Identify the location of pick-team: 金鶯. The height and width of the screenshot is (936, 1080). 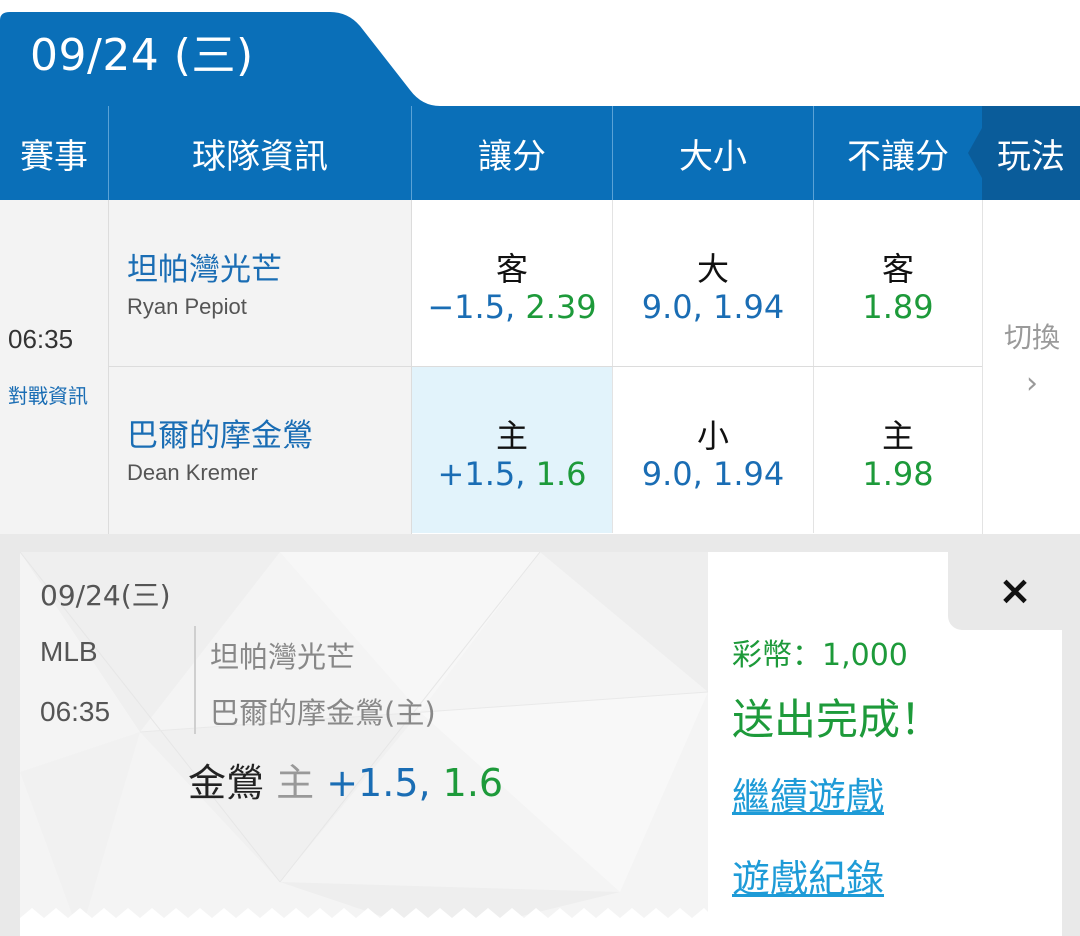
(226, 783).